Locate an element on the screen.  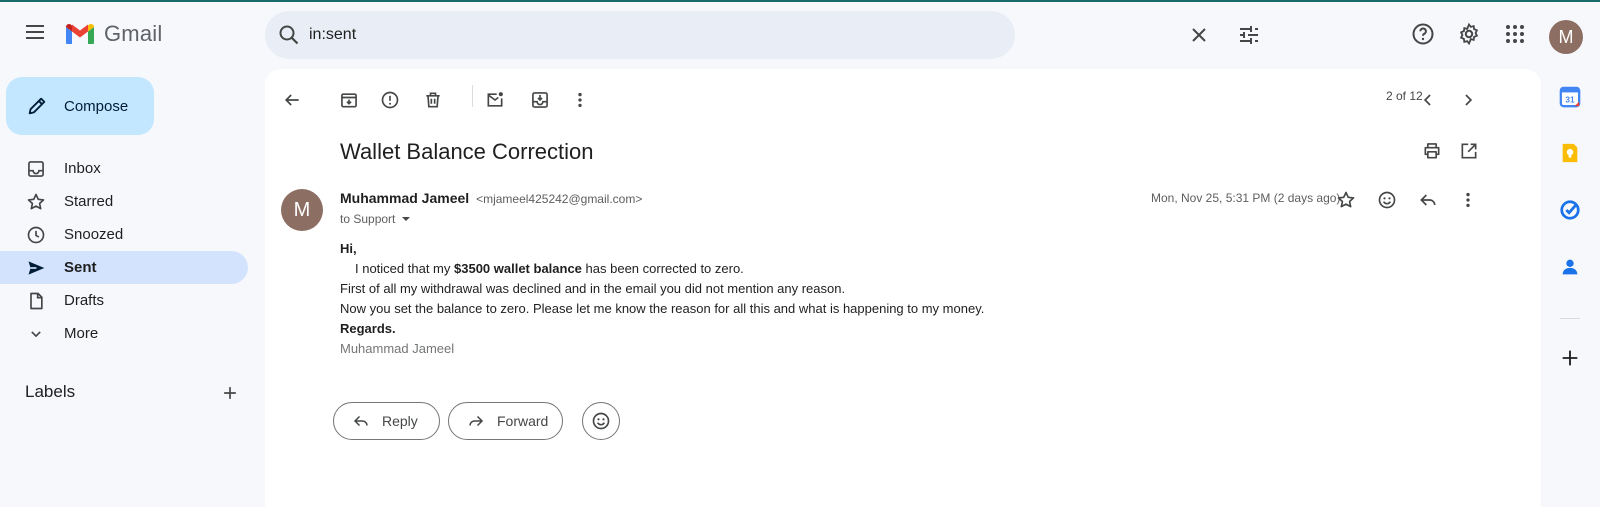
star-message-icon is located at coordinates (1346, 200).